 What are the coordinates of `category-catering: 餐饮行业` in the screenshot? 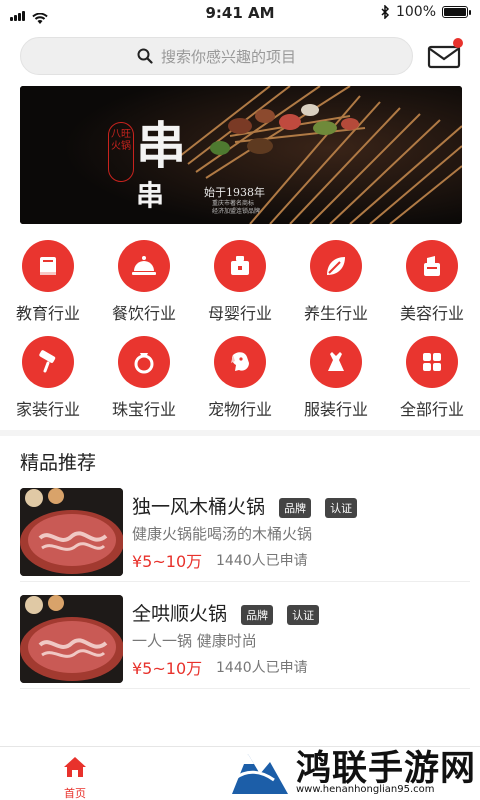 It's located at (144, 278).